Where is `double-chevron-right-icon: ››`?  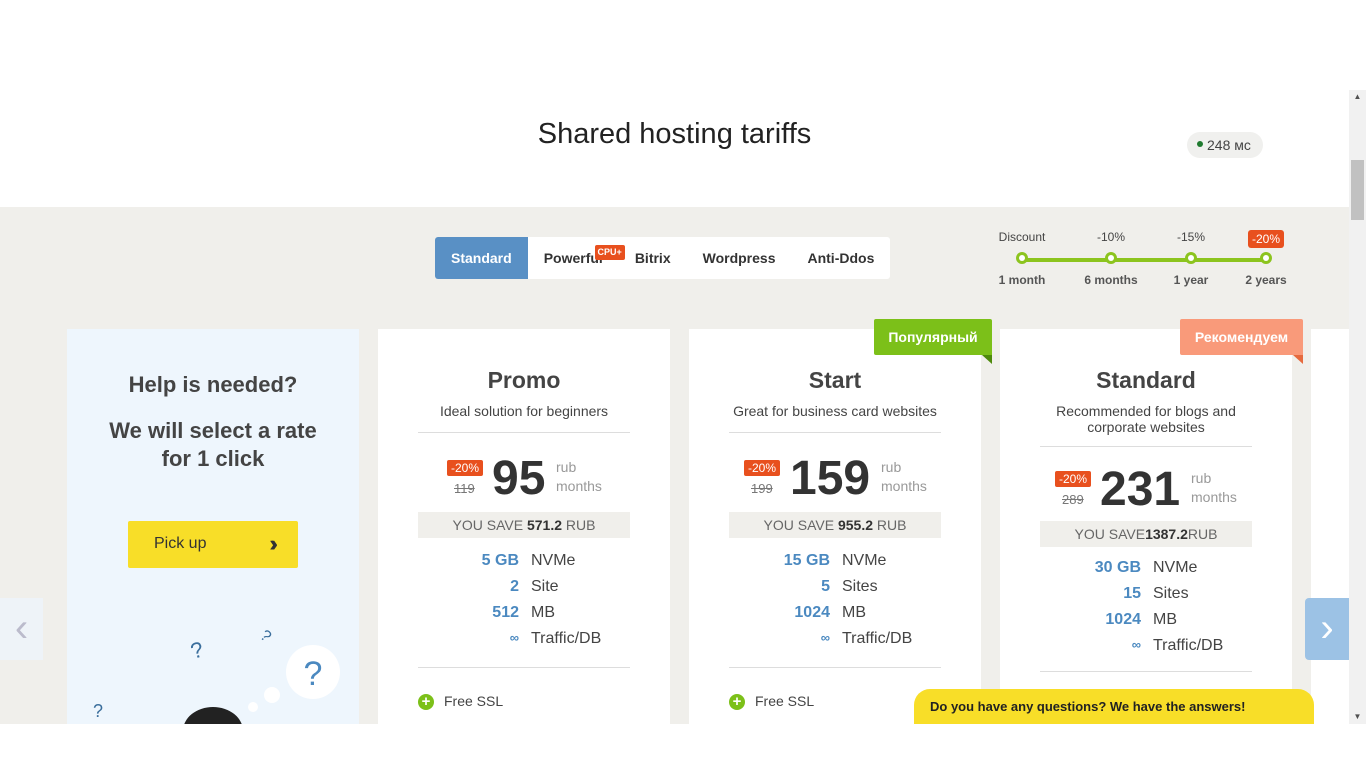
double-chevron-right-icon: ›› is located at coordinates (273, 543).